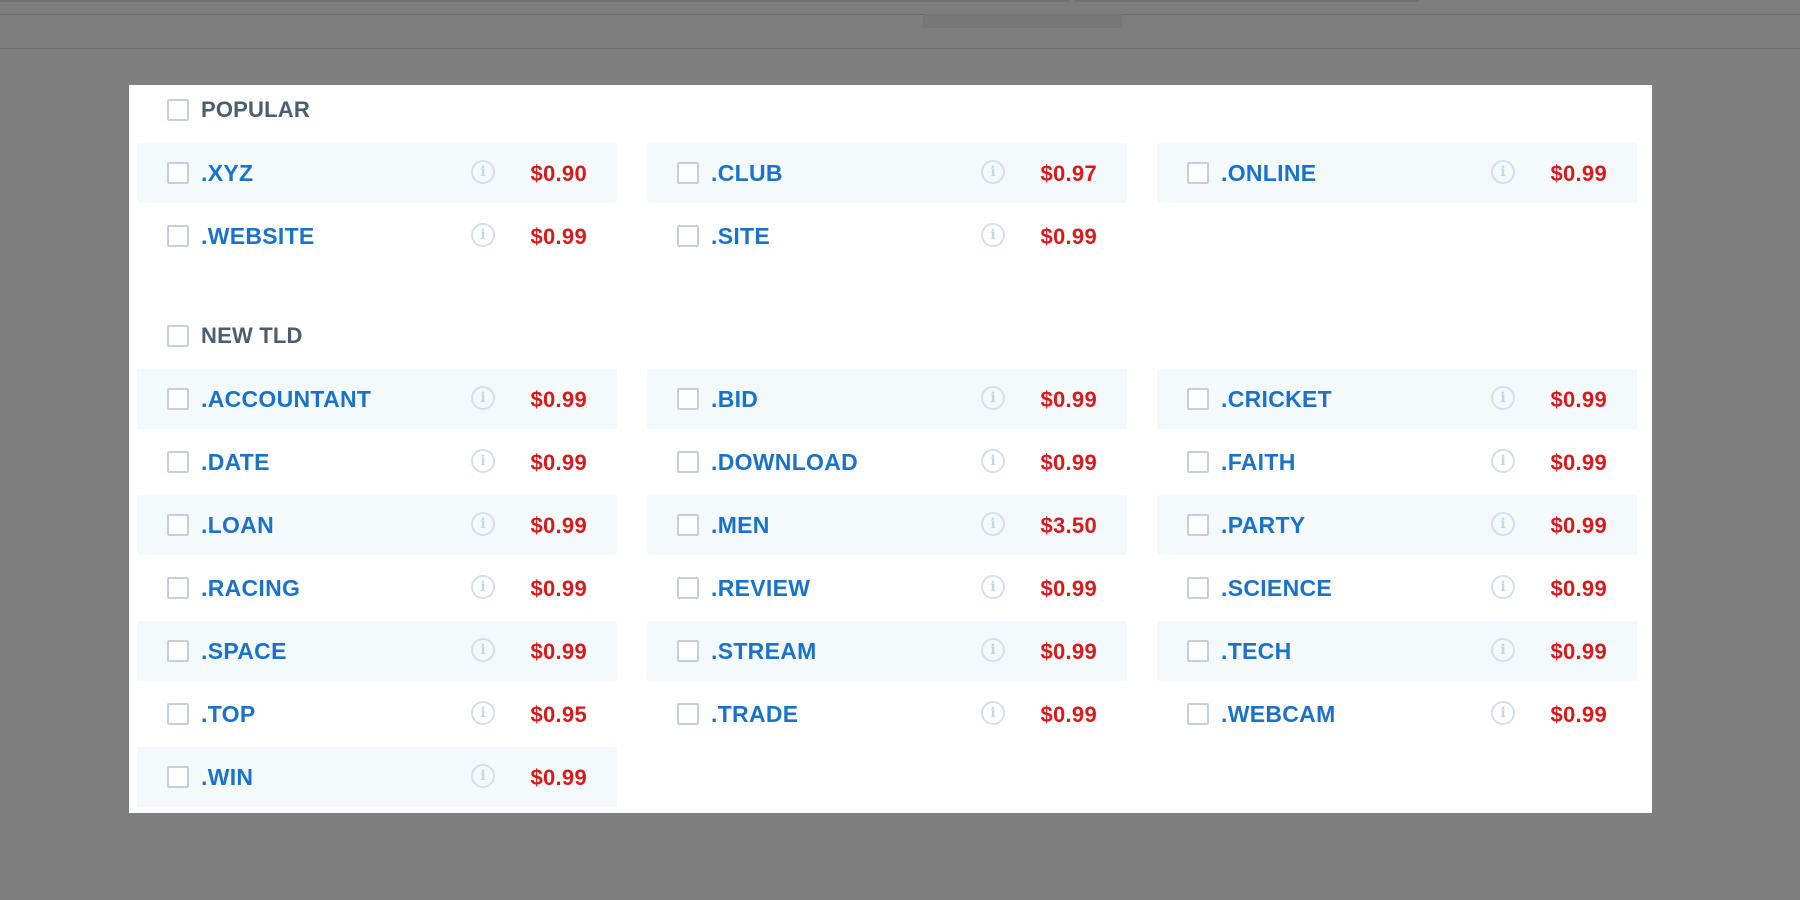 The width and height of the screenshot is (1800, 900). Describe the element at coordinates (255, 109) in the screenshot. I see `section-label: POPULAR` at that location.